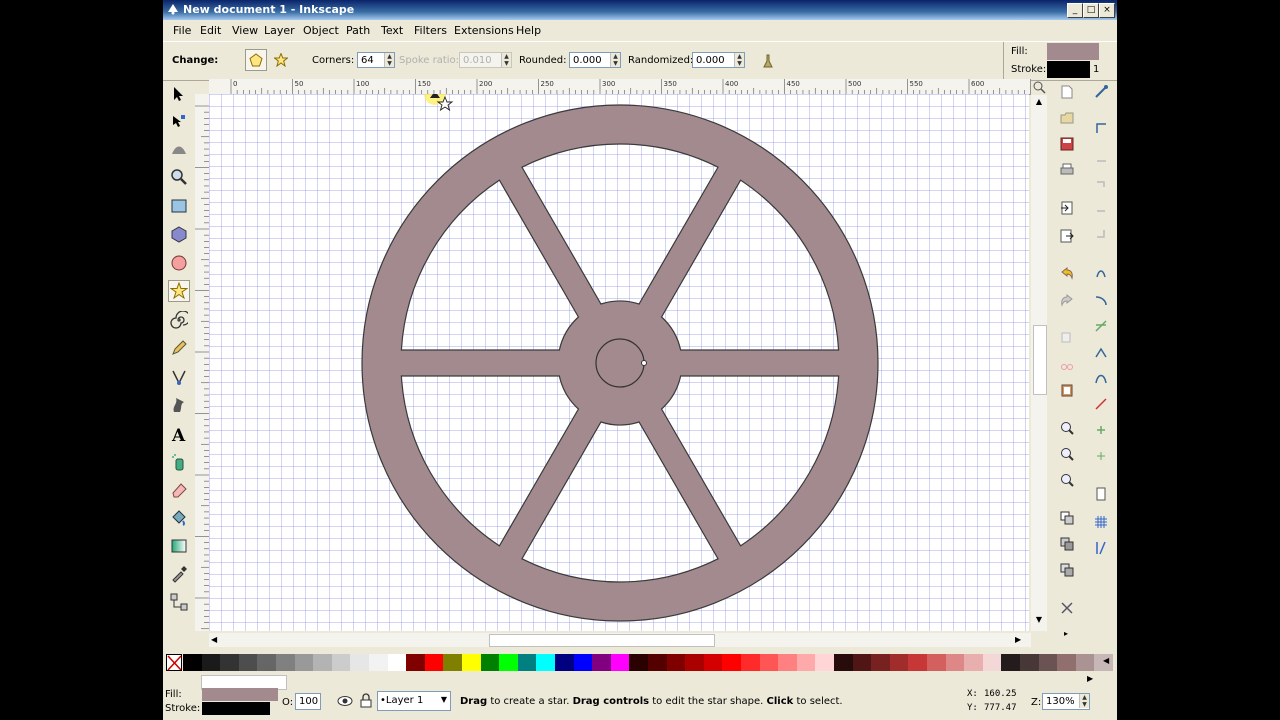  What do you see at coordinates (1101, 182) in the screenshot?
I see `snap-bbox-corner-icon` at bounding box center [1101, 182].